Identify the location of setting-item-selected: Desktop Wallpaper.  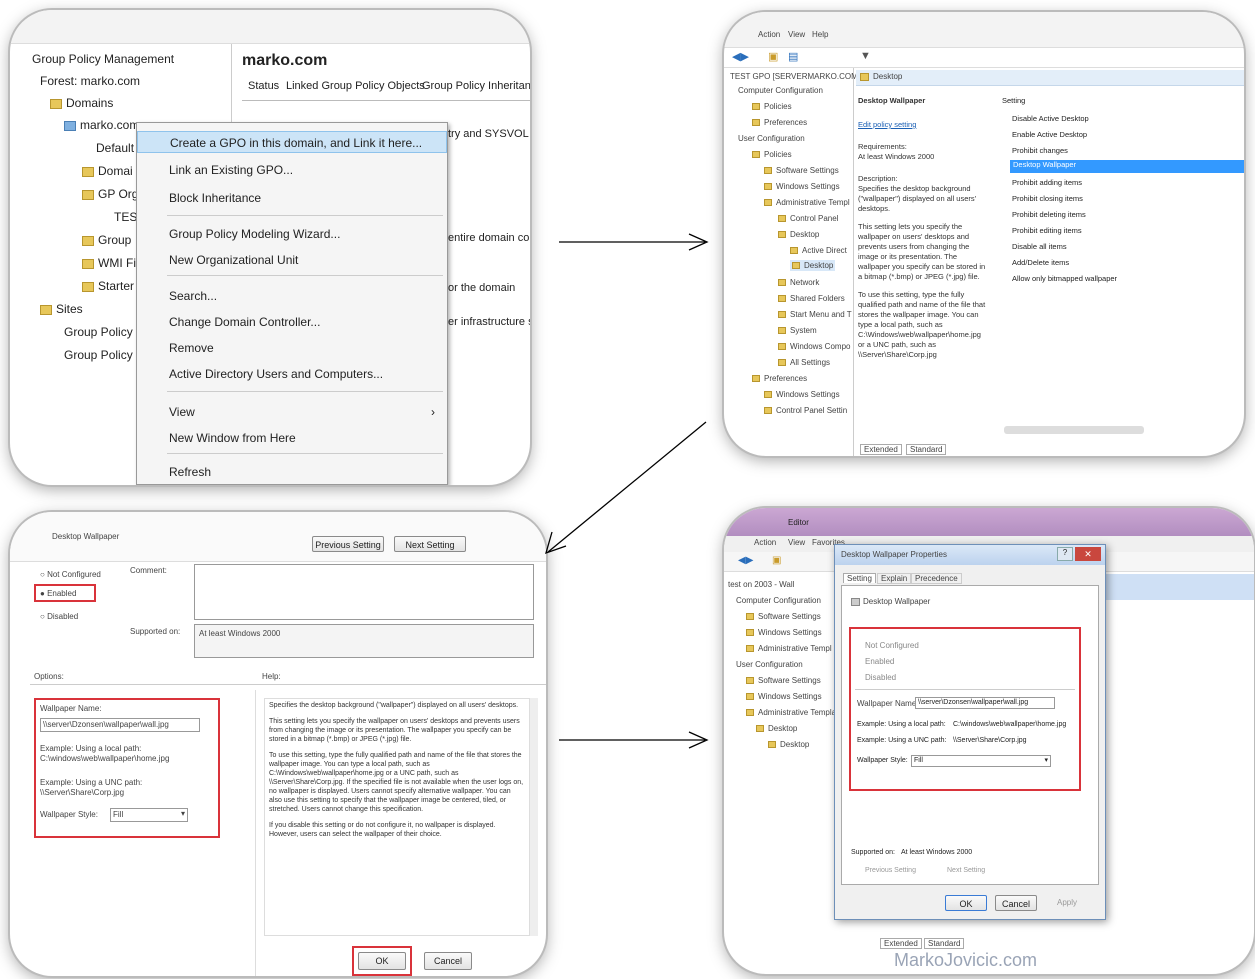
(1127, 166).